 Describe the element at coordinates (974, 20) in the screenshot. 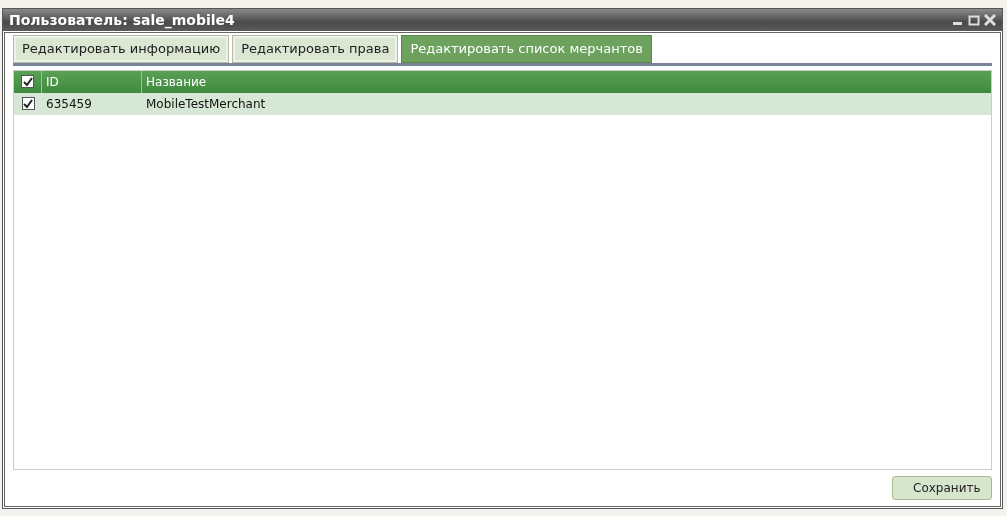

I see `maximize-icon` at that location.